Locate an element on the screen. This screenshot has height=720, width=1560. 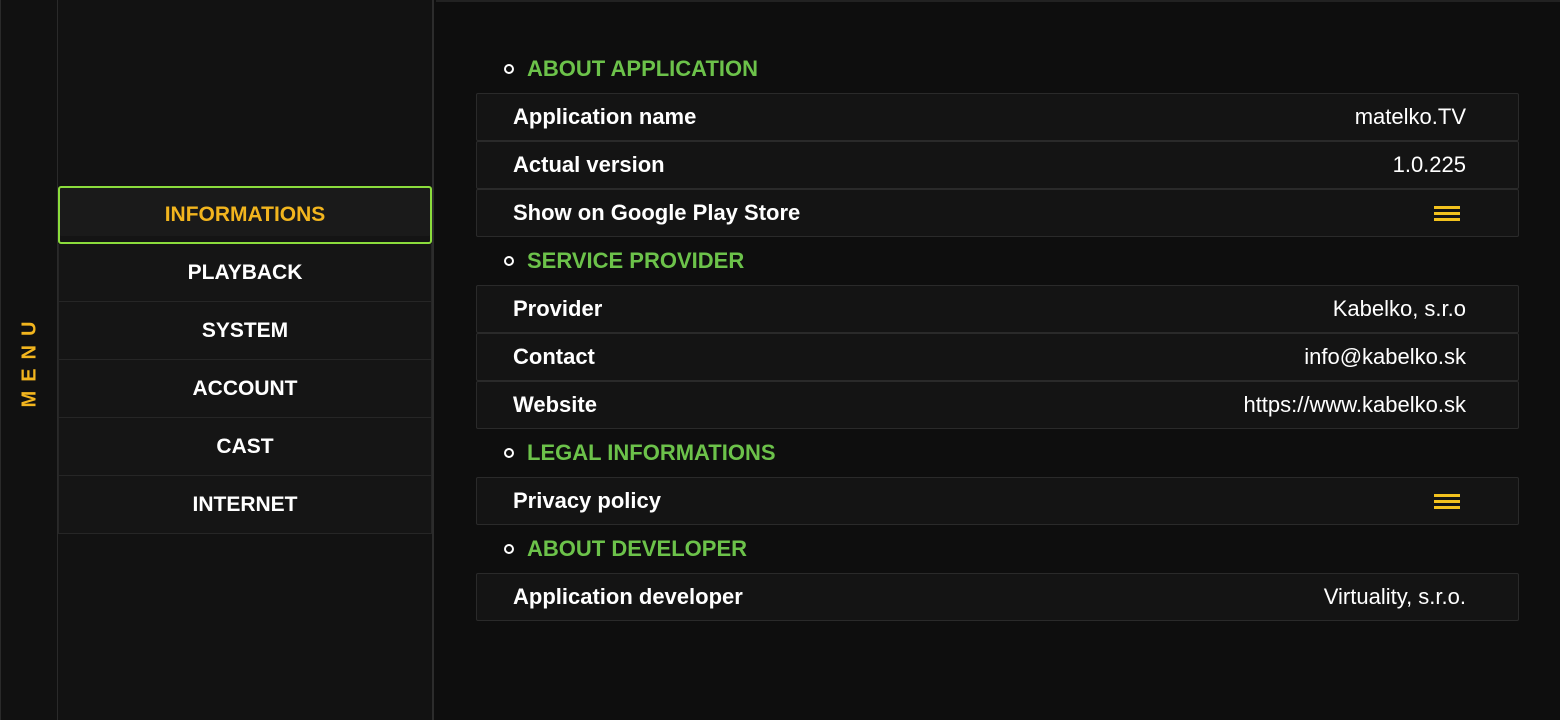
row-application-developer: Application developer Virtuality, s.r.o. is located at coordinates (997, 597).